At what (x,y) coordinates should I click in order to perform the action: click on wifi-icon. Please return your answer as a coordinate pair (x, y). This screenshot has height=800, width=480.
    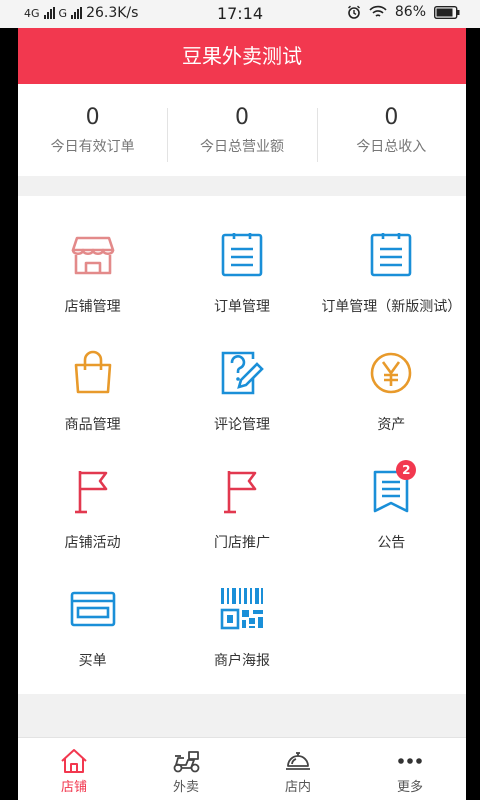
    Looking at the image, I should click on (378, 11).